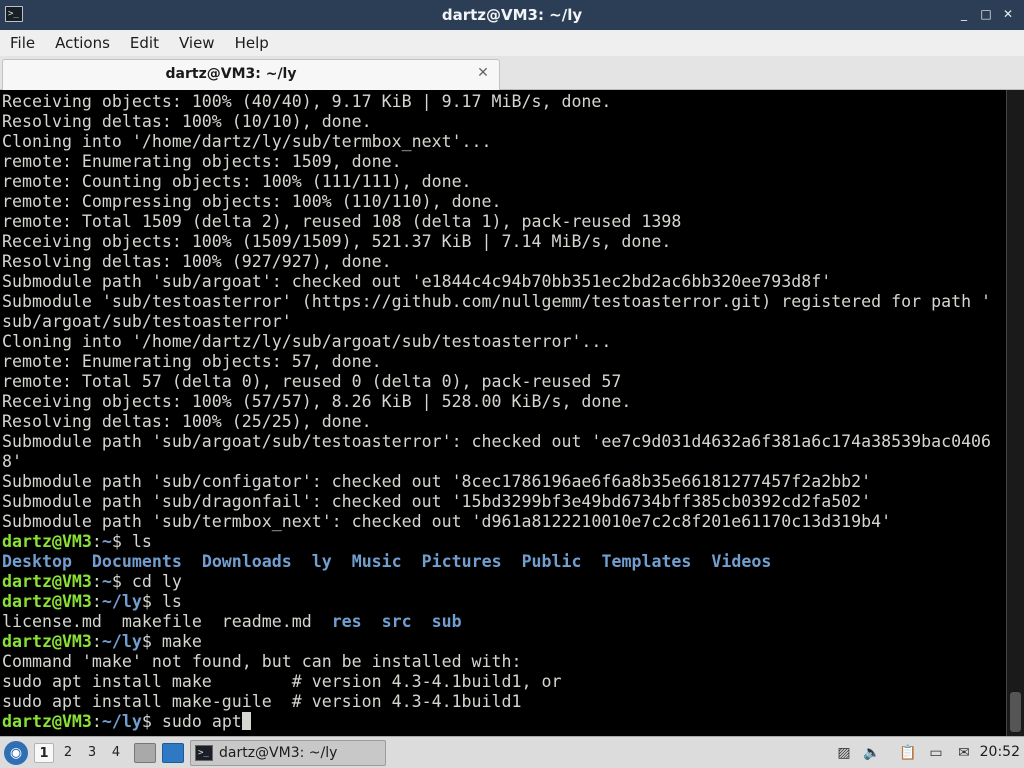 This screenshot has height=768, width=1024. Describe the element at coordinates (461, 561) in the screenshot. I see `directory-entry: Pictures` at that location.